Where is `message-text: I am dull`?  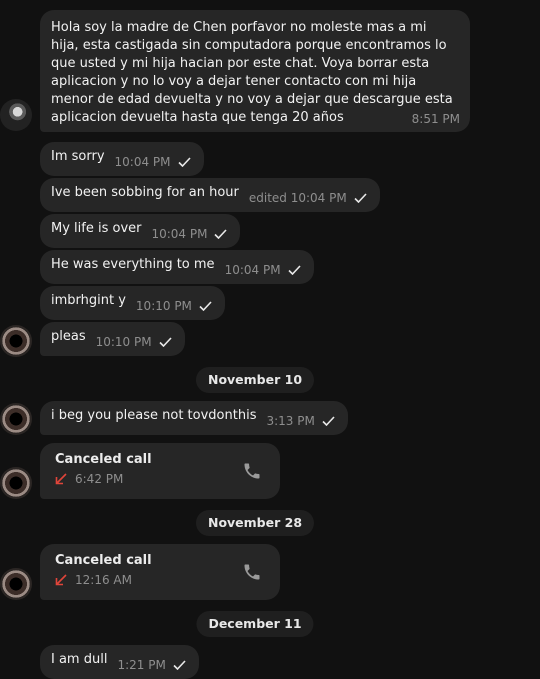 message-text: I am dull is located at coordinates (79, 659).